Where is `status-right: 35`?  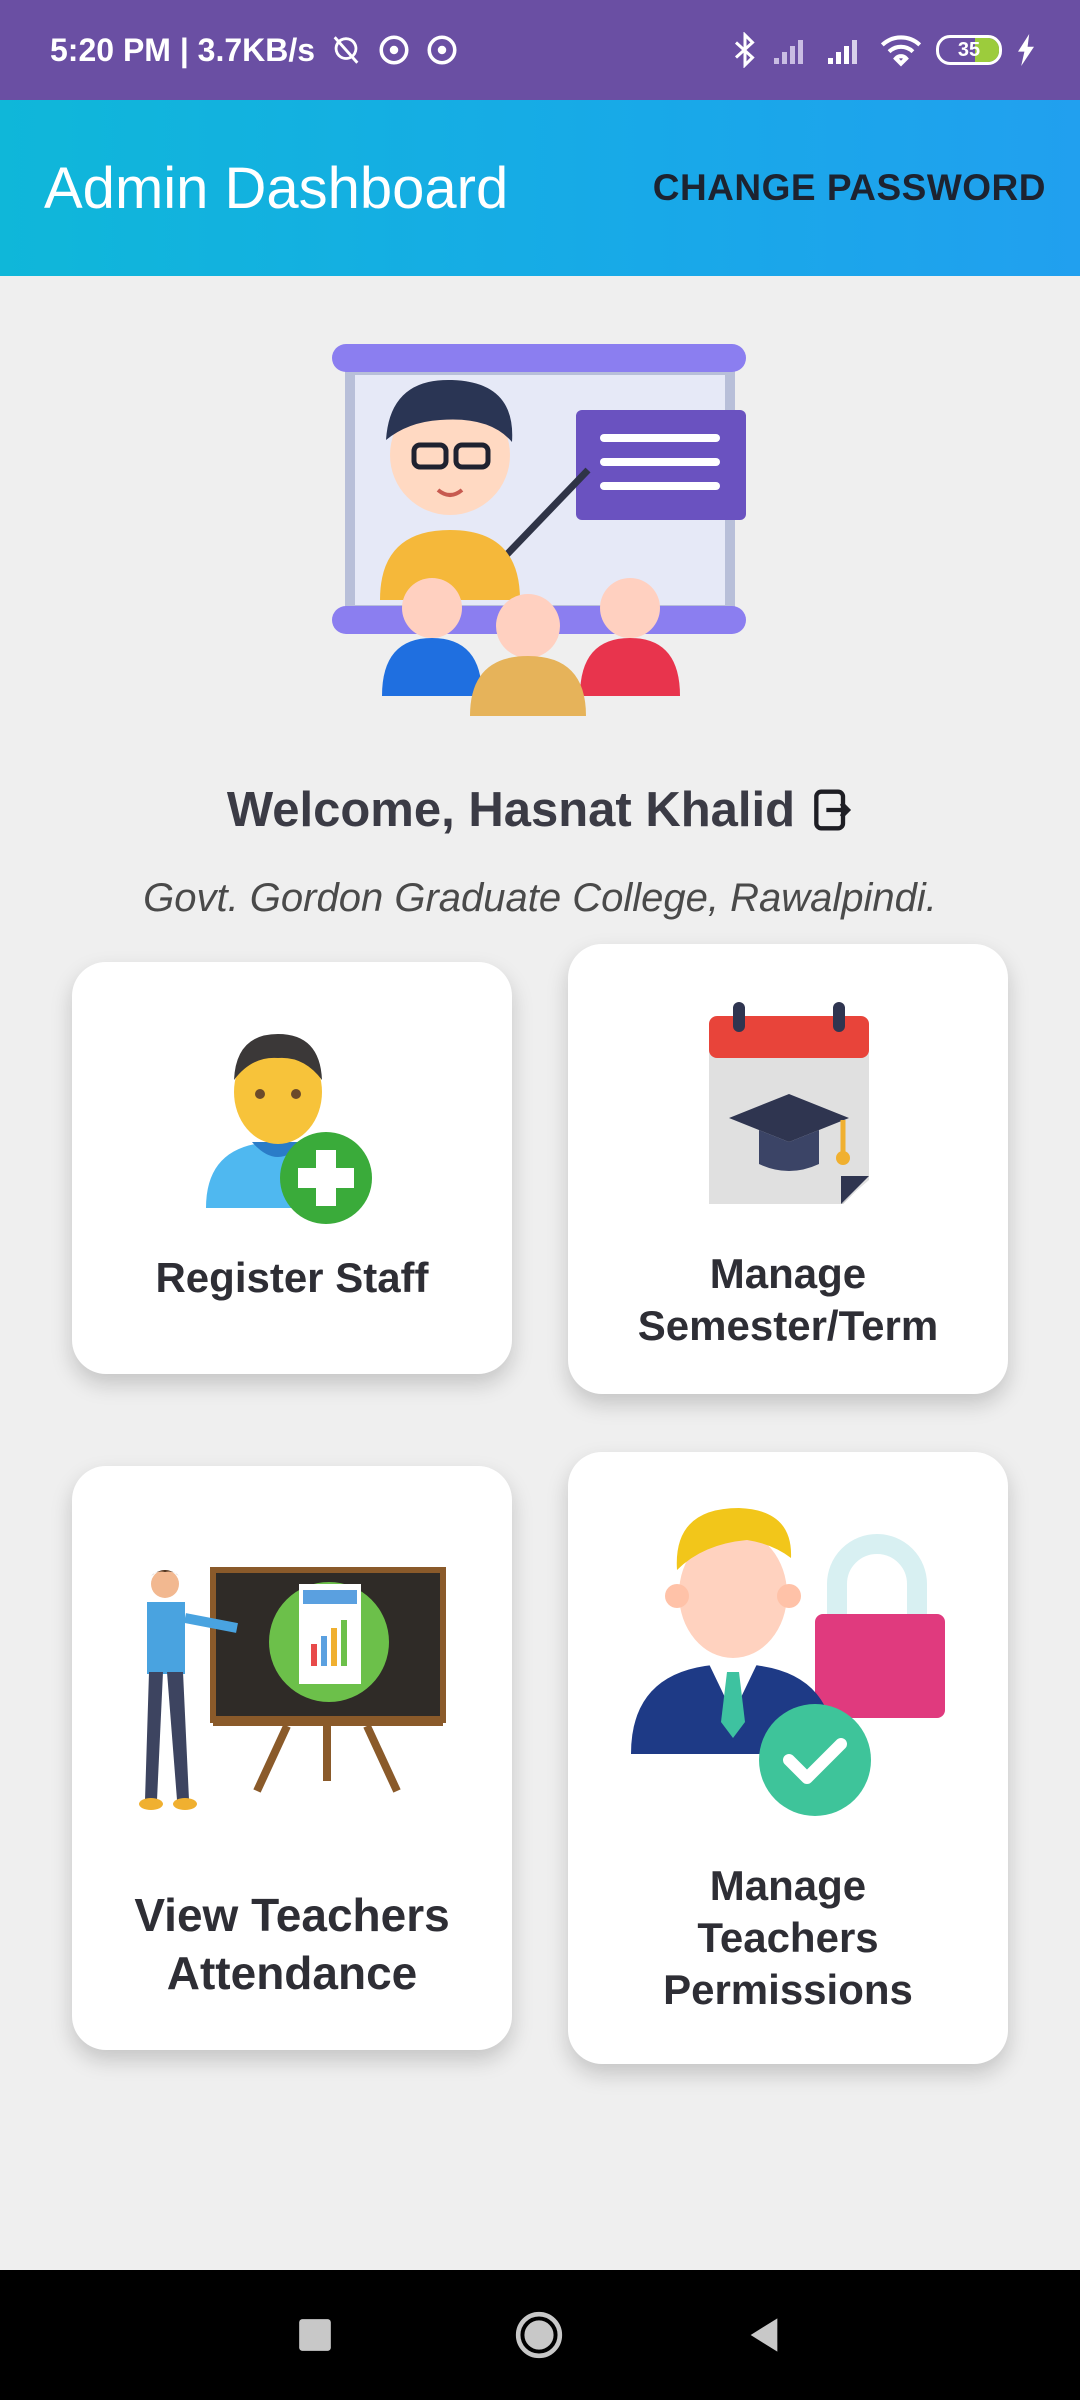
status-right: 35 is located at coordinates (884, 50).